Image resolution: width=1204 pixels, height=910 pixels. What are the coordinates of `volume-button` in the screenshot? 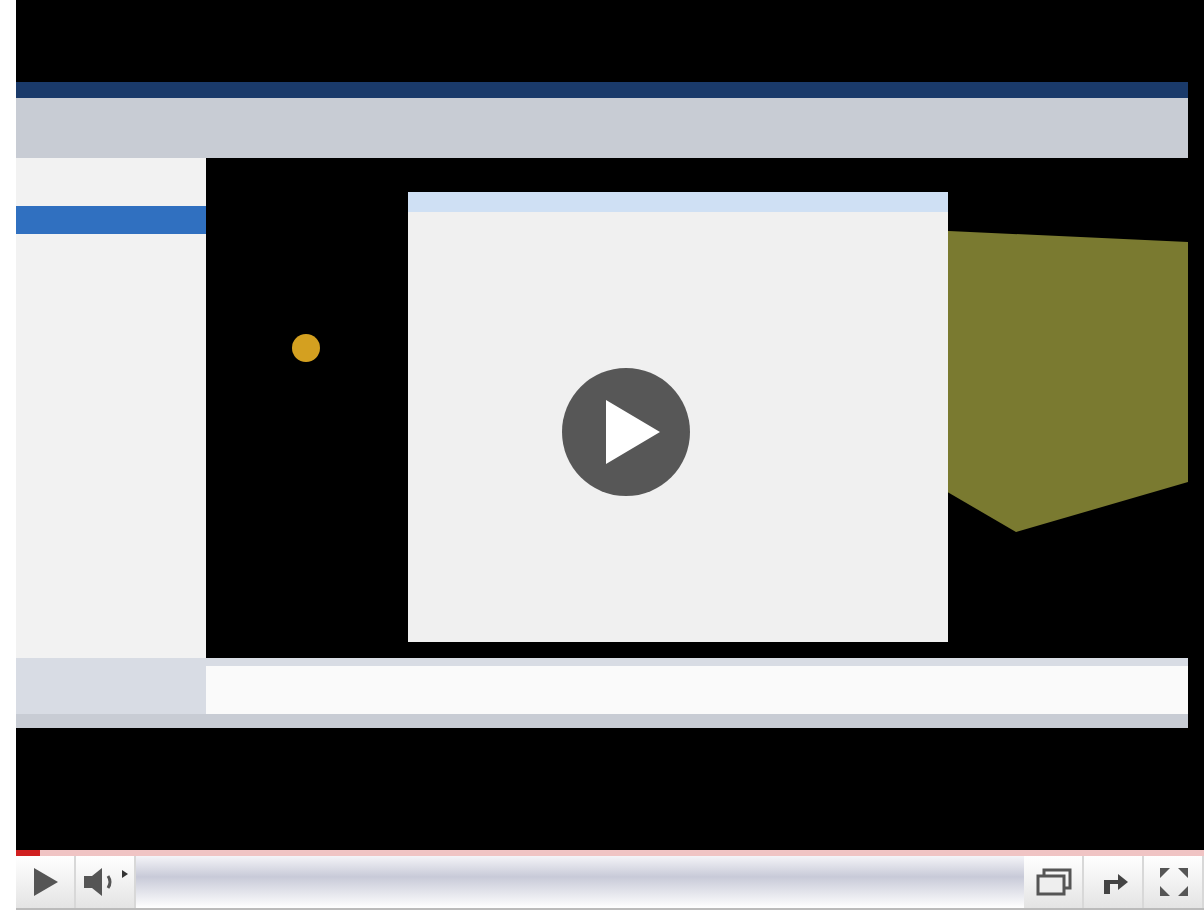 It's located at (106, 882).